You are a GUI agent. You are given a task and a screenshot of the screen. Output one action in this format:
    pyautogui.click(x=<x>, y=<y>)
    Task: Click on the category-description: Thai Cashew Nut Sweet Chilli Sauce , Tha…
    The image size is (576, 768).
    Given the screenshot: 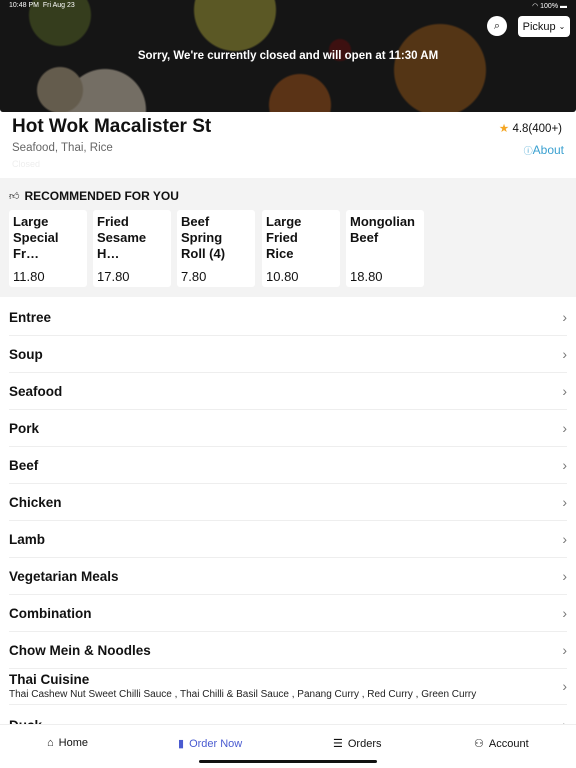 What is the action you would take?
    pyautogui.click(x=243, y=694)
    